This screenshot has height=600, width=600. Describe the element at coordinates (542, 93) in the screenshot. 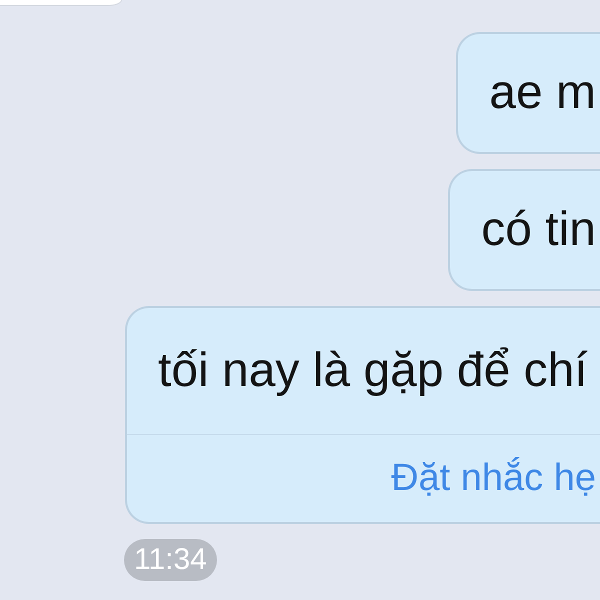

I see `message-text: ae m` at that location.